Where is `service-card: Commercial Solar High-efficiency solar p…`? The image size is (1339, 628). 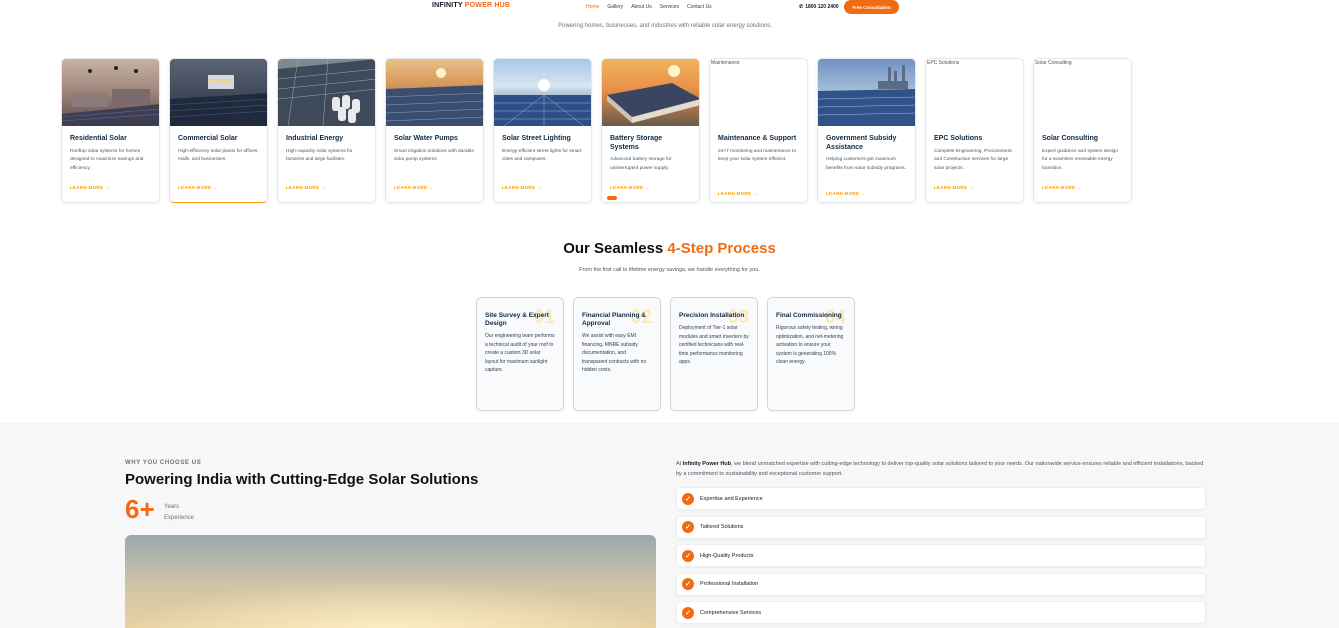
service-card: Commercial Solar High-efficiency solar p… is located at coordinates (218, 130).